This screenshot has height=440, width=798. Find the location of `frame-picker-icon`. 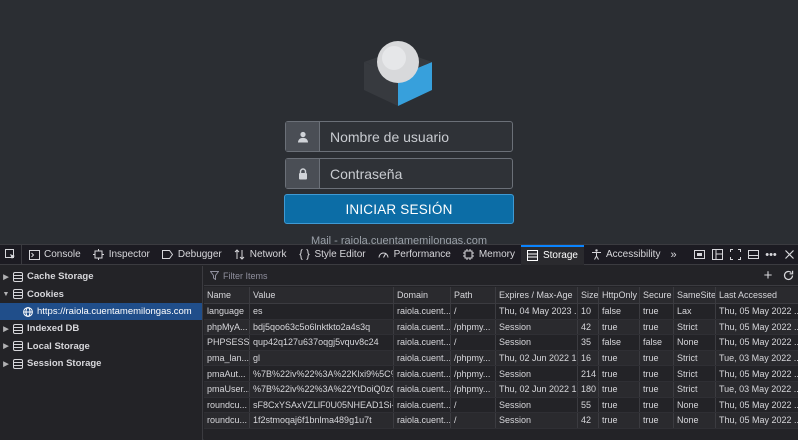

frame-picker-icon is located at coordinates (717, 255).